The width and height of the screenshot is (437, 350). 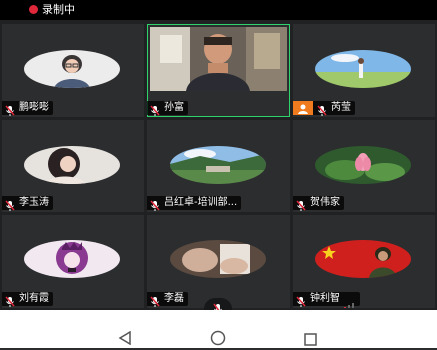 What do you see at coordinates (218, 59) in the screenshot?
I see `video-feed` at bounding box center [218, 59].